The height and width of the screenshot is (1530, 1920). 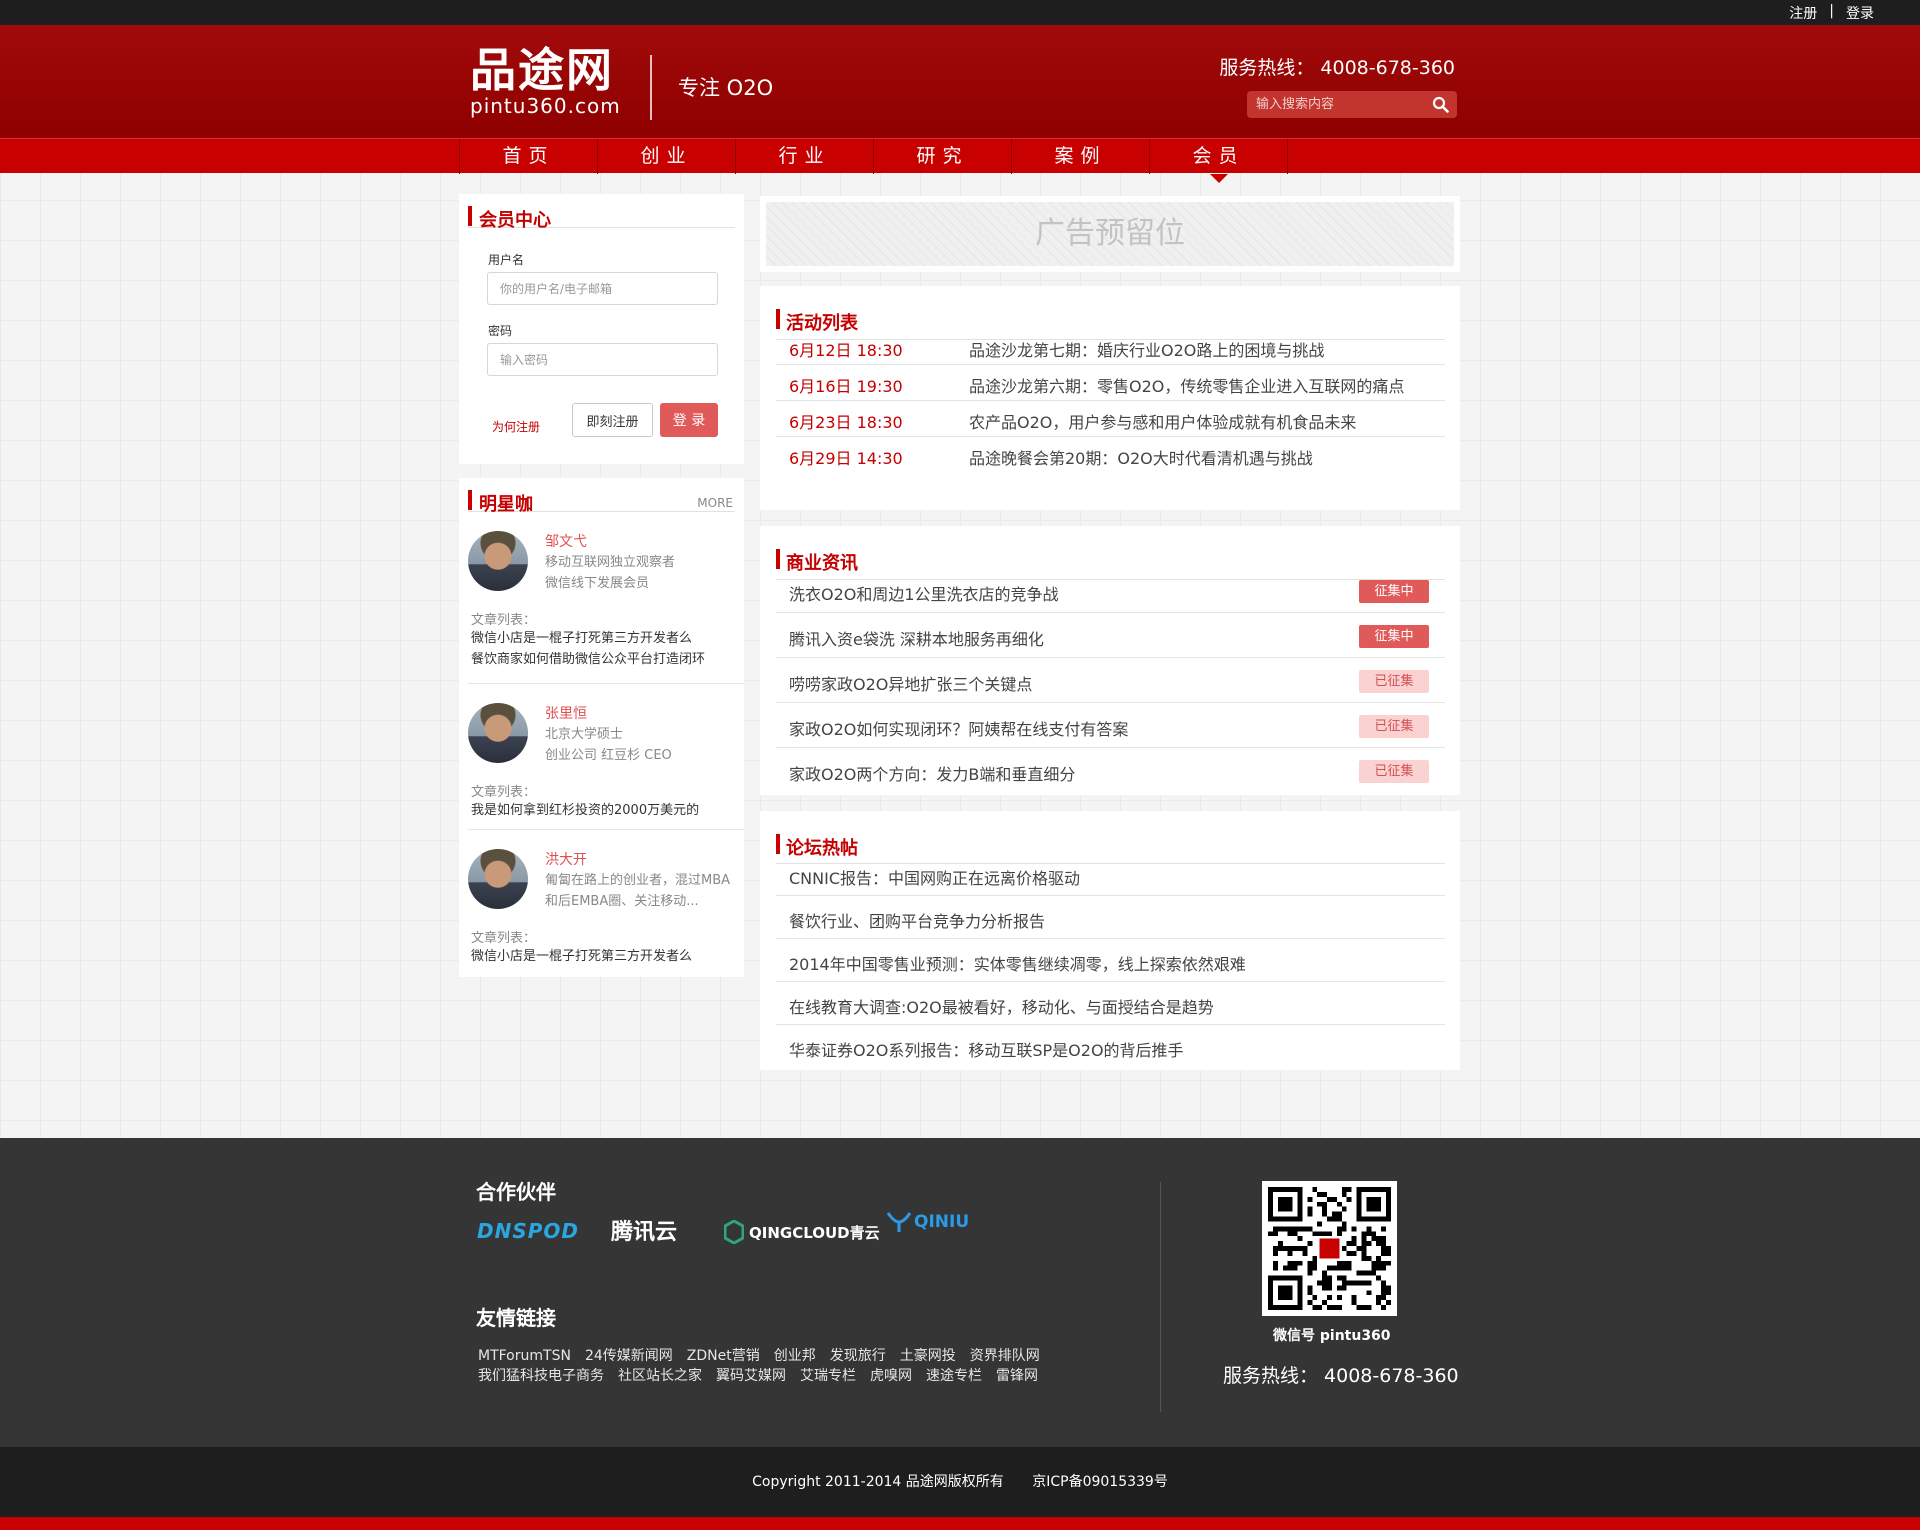 I want to click on event-row: 6月23日 18:30 农产品O2O，用户参与感和用户体验成就有机食品未来, so click(x=1110, y=419).